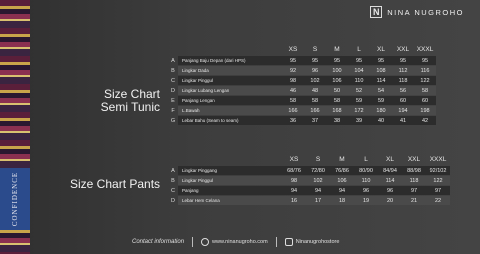  I want to click on size-value: 50, so click(337, 90).